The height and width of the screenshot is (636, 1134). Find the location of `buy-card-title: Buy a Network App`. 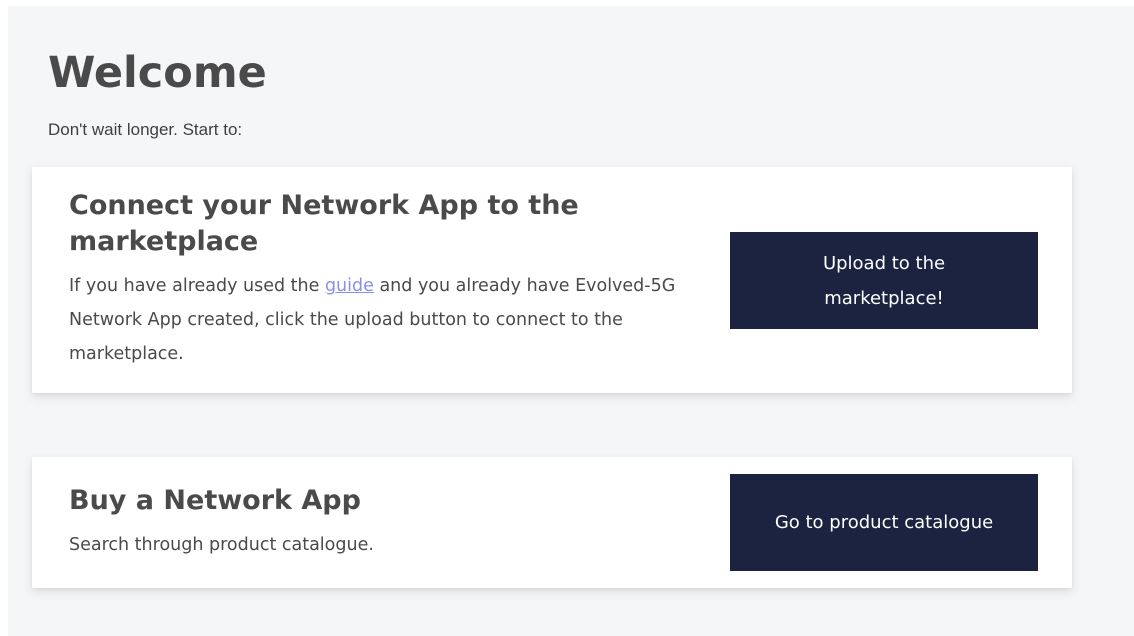

buy-card-title: Buy a Network App is located at coordinates (215, 500).